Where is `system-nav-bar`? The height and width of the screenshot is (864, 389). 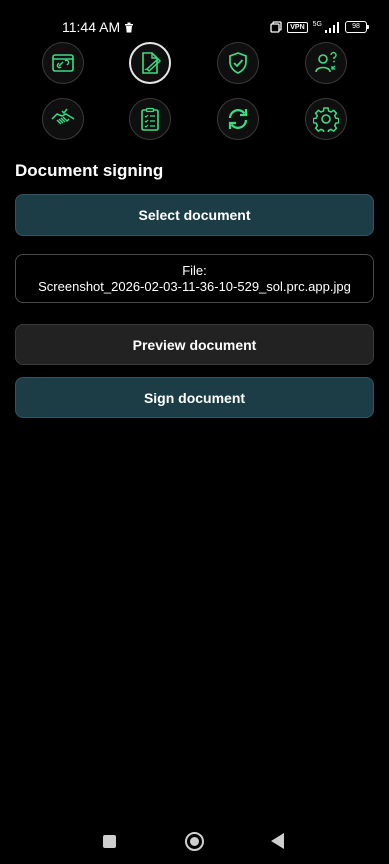 system-nav-bar is located at coordinates (194, 842).